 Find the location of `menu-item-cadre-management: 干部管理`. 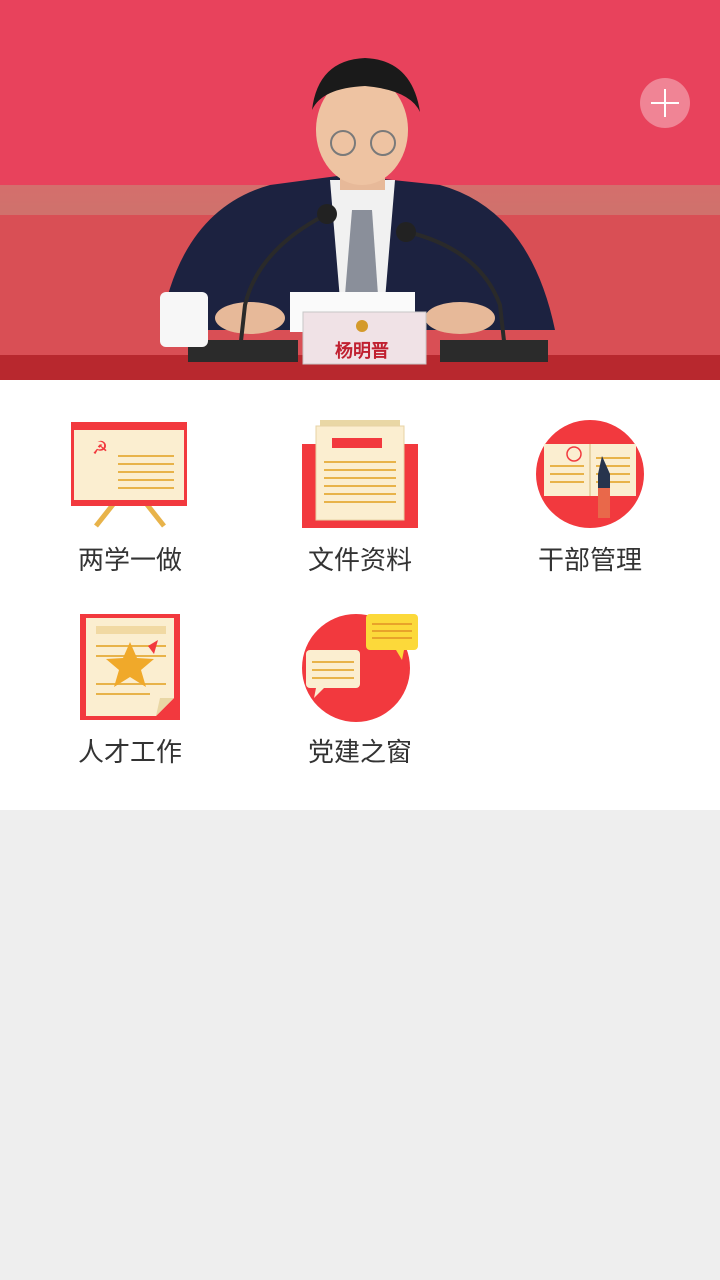

menu-item-cadre-management: 干部管理 is located at coordinates (590, 478).